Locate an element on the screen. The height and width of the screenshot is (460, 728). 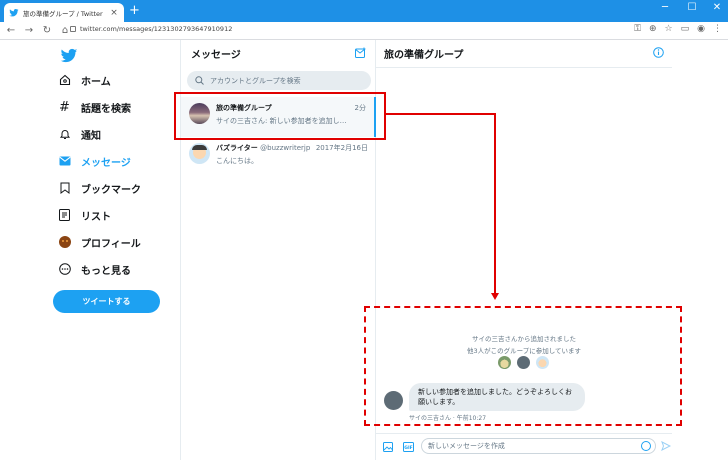
nav-messages: メッセージ is located at coordinates (94, 161).